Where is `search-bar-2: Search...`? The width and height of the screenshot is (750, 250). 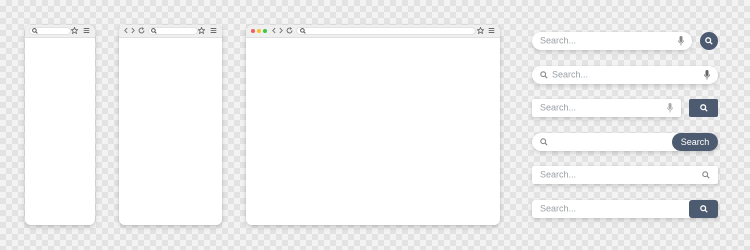
search-bar-2: Search... is located at coordinates (625, 75).